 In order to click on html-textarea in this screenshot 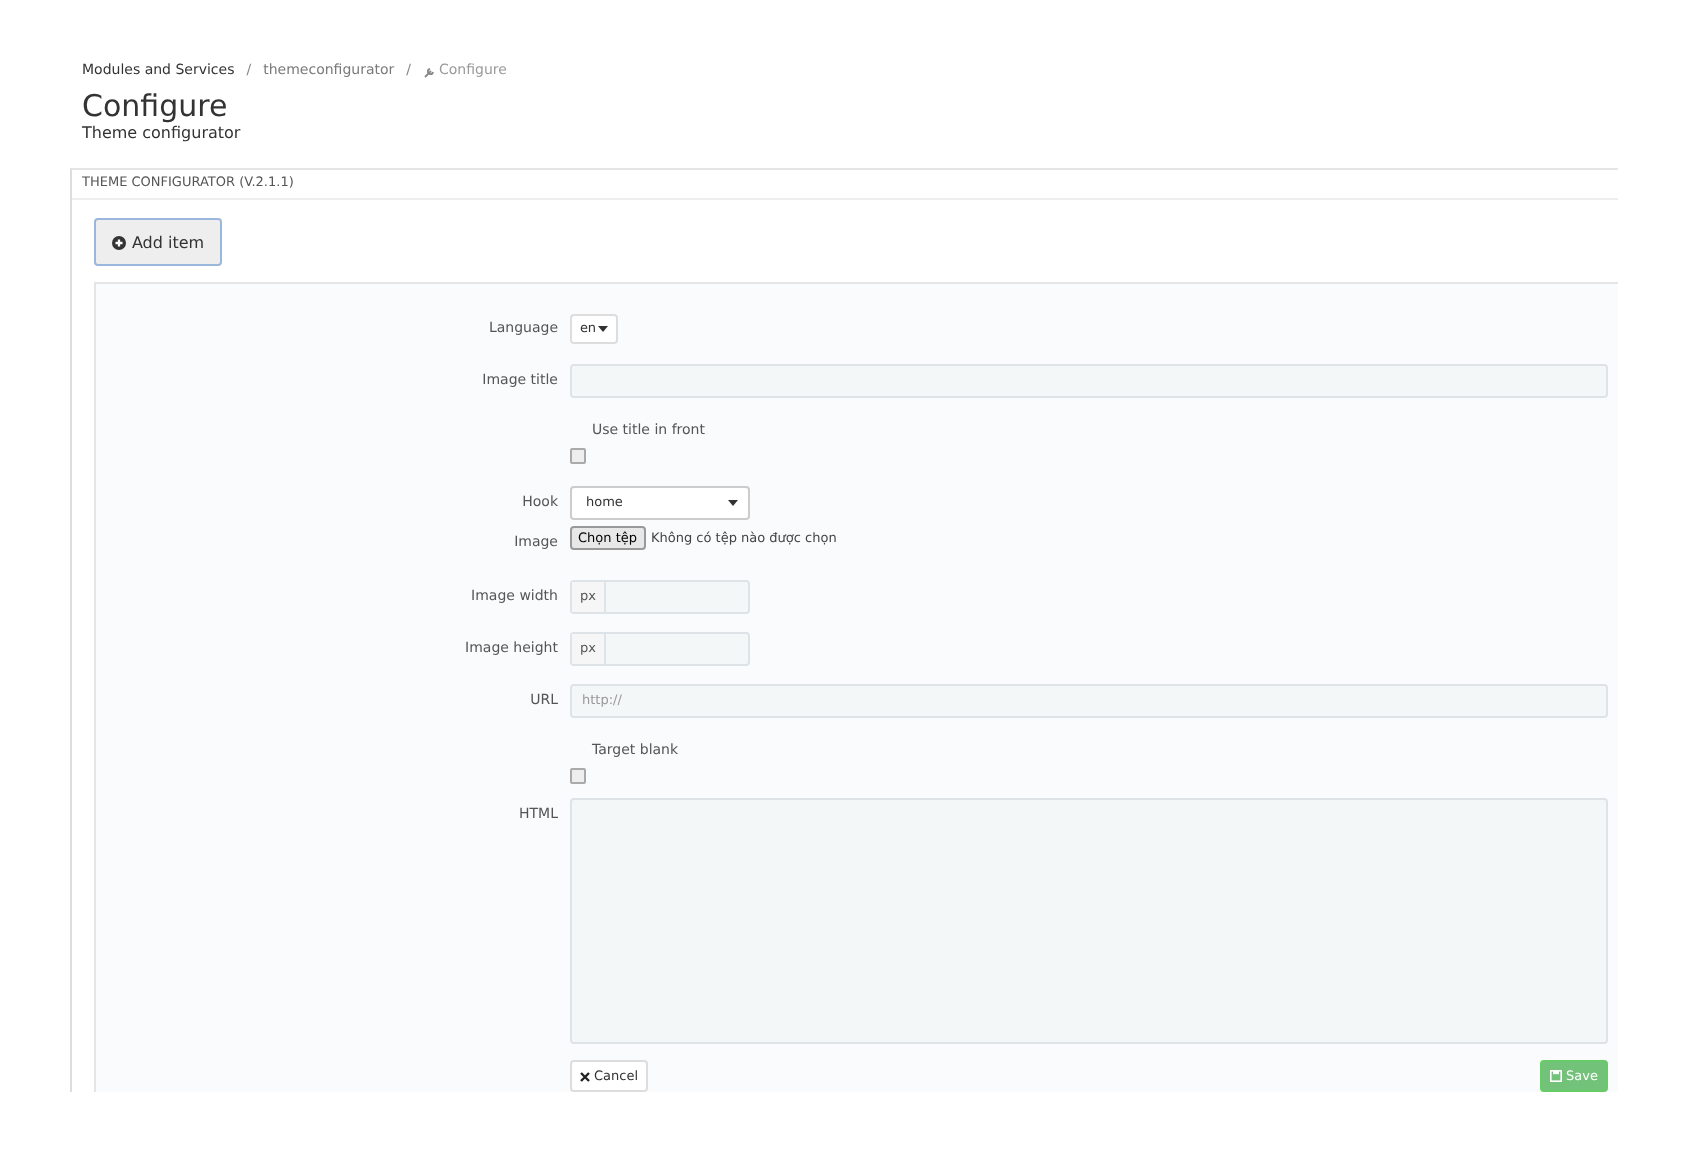, I will do `click(1089, 921)`.